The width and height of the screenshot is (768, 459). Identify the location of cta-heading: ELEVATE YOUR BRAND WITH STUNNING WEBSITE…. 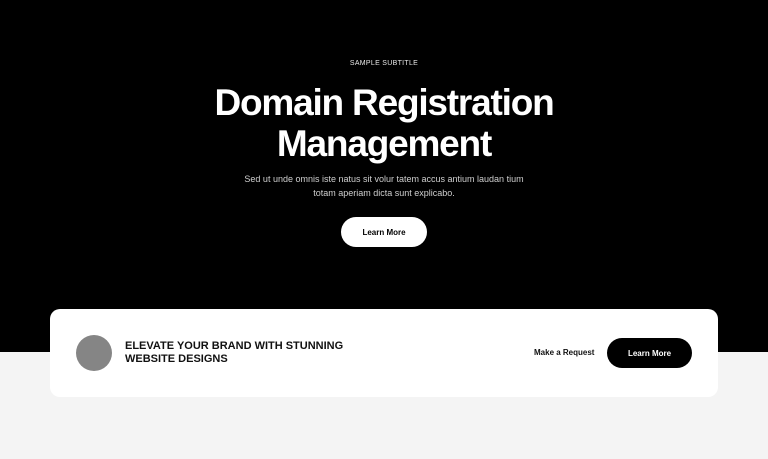
(245, 353).